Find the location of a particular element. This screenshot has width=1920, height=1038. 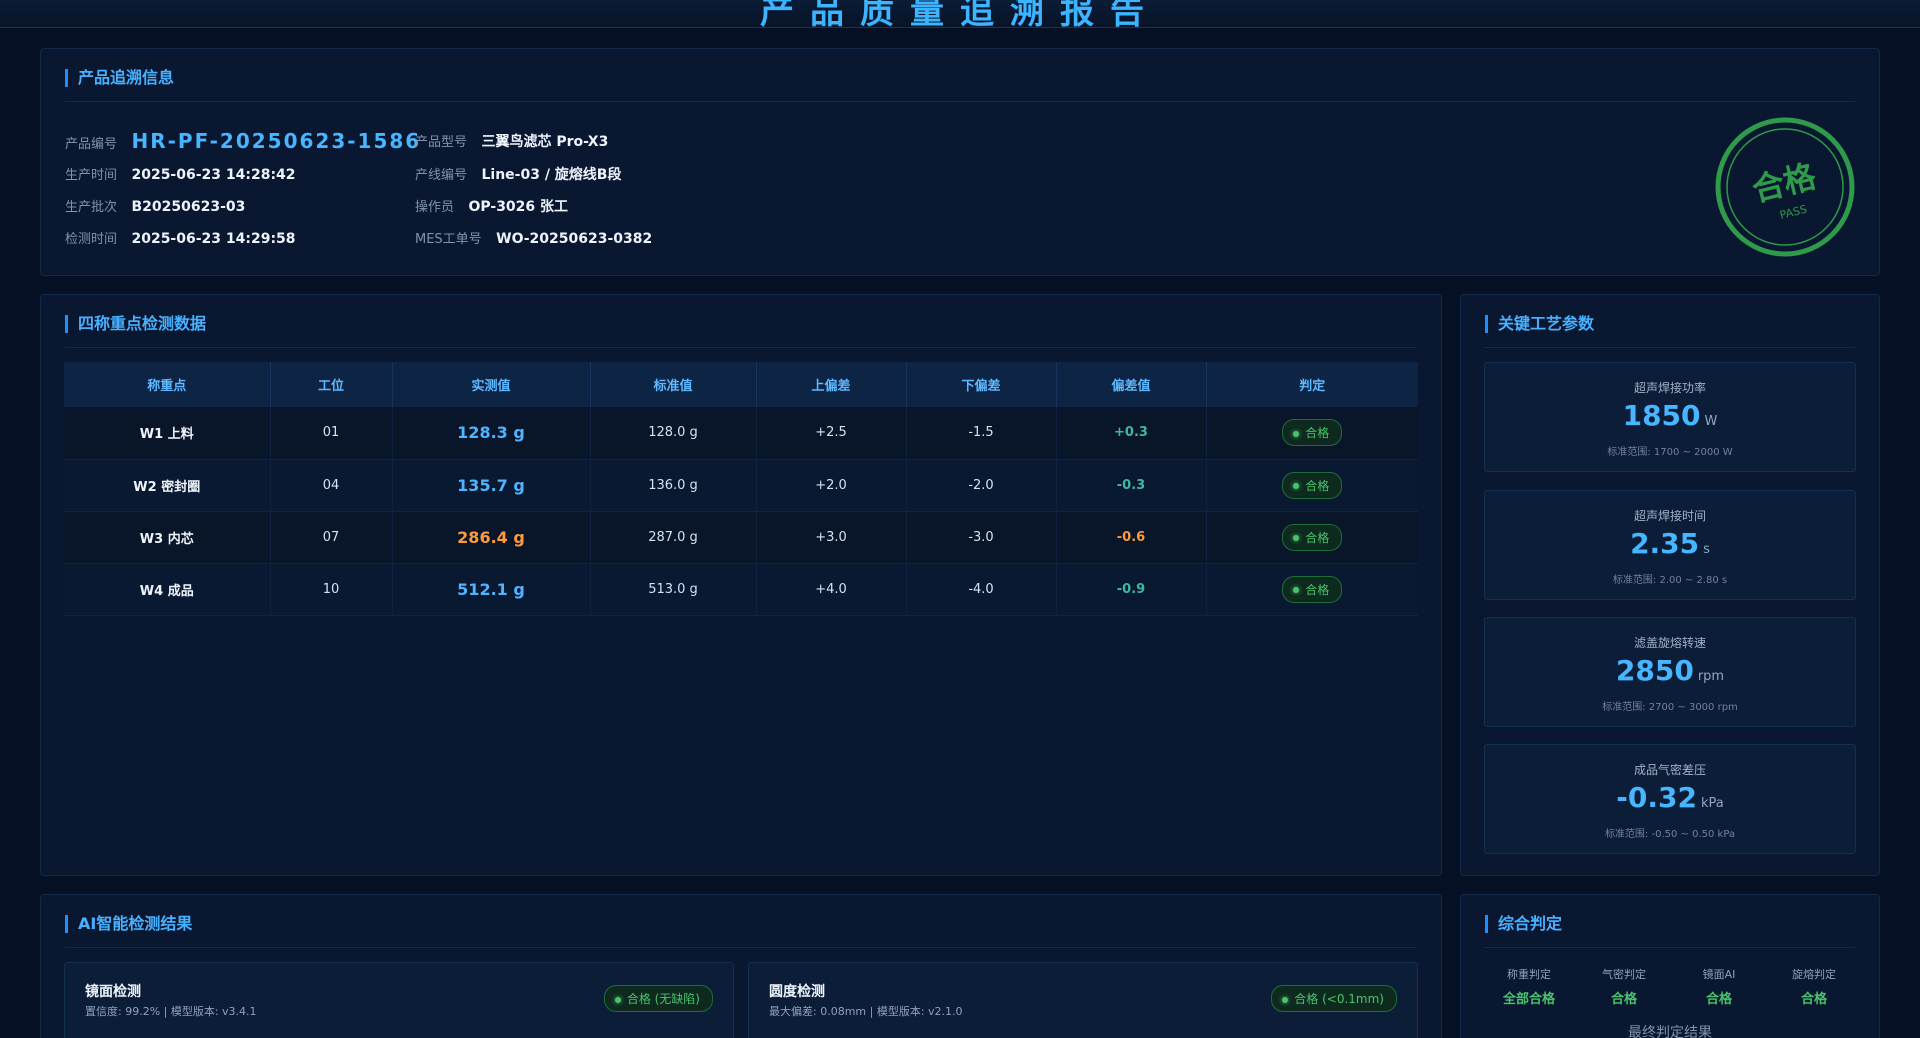

ai-card-name: 圆度检测 is located at coordinates (797, 992).